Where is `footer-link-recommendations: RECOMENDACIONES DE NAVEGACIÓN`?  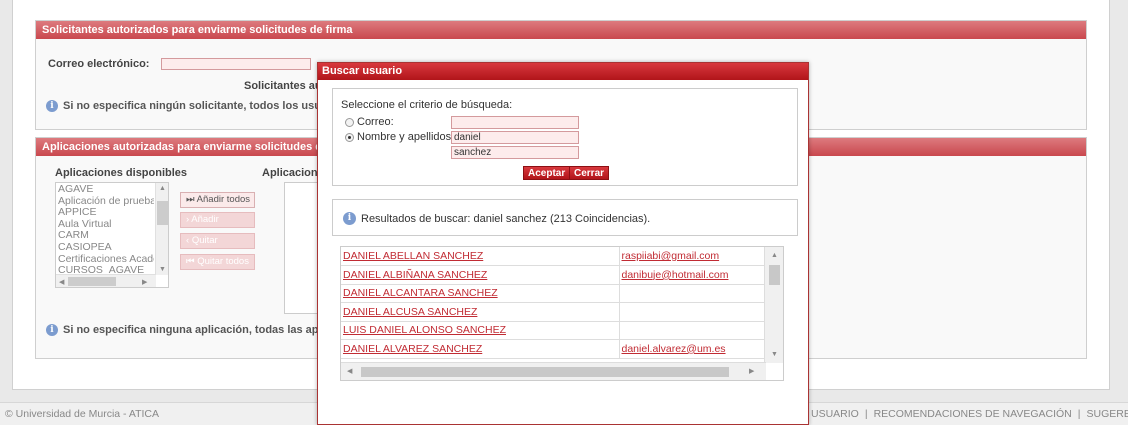
footer-link-recommendations: RECOMENDACIONES DE NAVEGACIÓN is located at coordinates (973, 414).